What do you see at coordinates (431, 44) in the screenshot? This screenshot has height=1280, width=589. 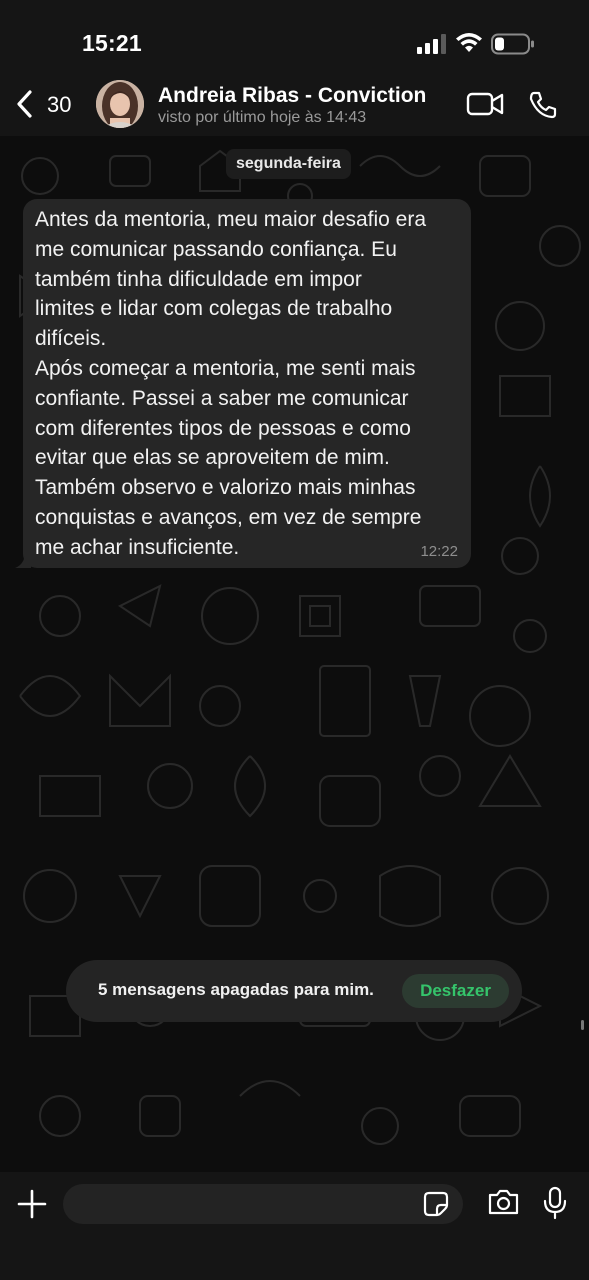 I see `cellular-signal-icon` at bounding box center [431, 44].